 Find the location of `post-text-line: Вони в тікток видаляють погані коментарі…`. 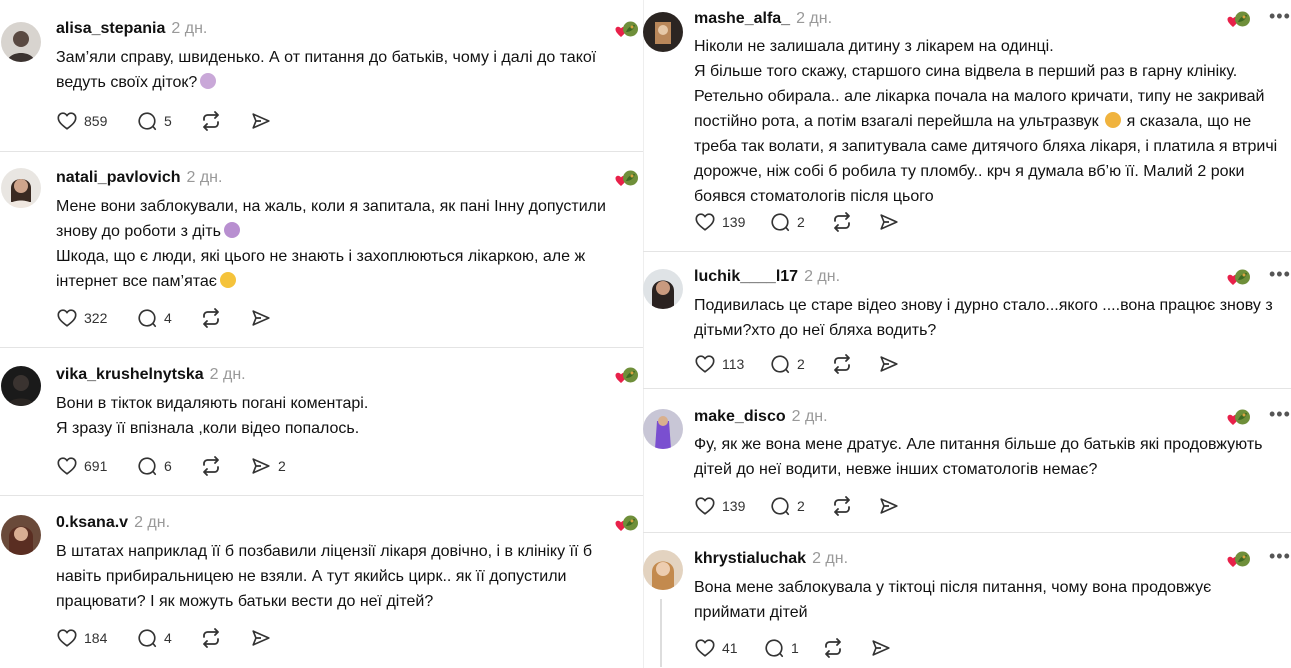

post-text-line: Вони в тікток видаляють погані коментарі… is located at coordinates (212, 403).